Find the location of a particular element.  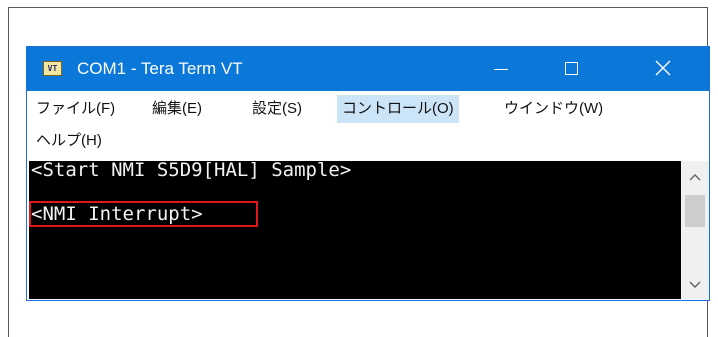

terminal-line-1: <Start NMI S5D9[HAL] Sample> is located at coordinates (191, 170).